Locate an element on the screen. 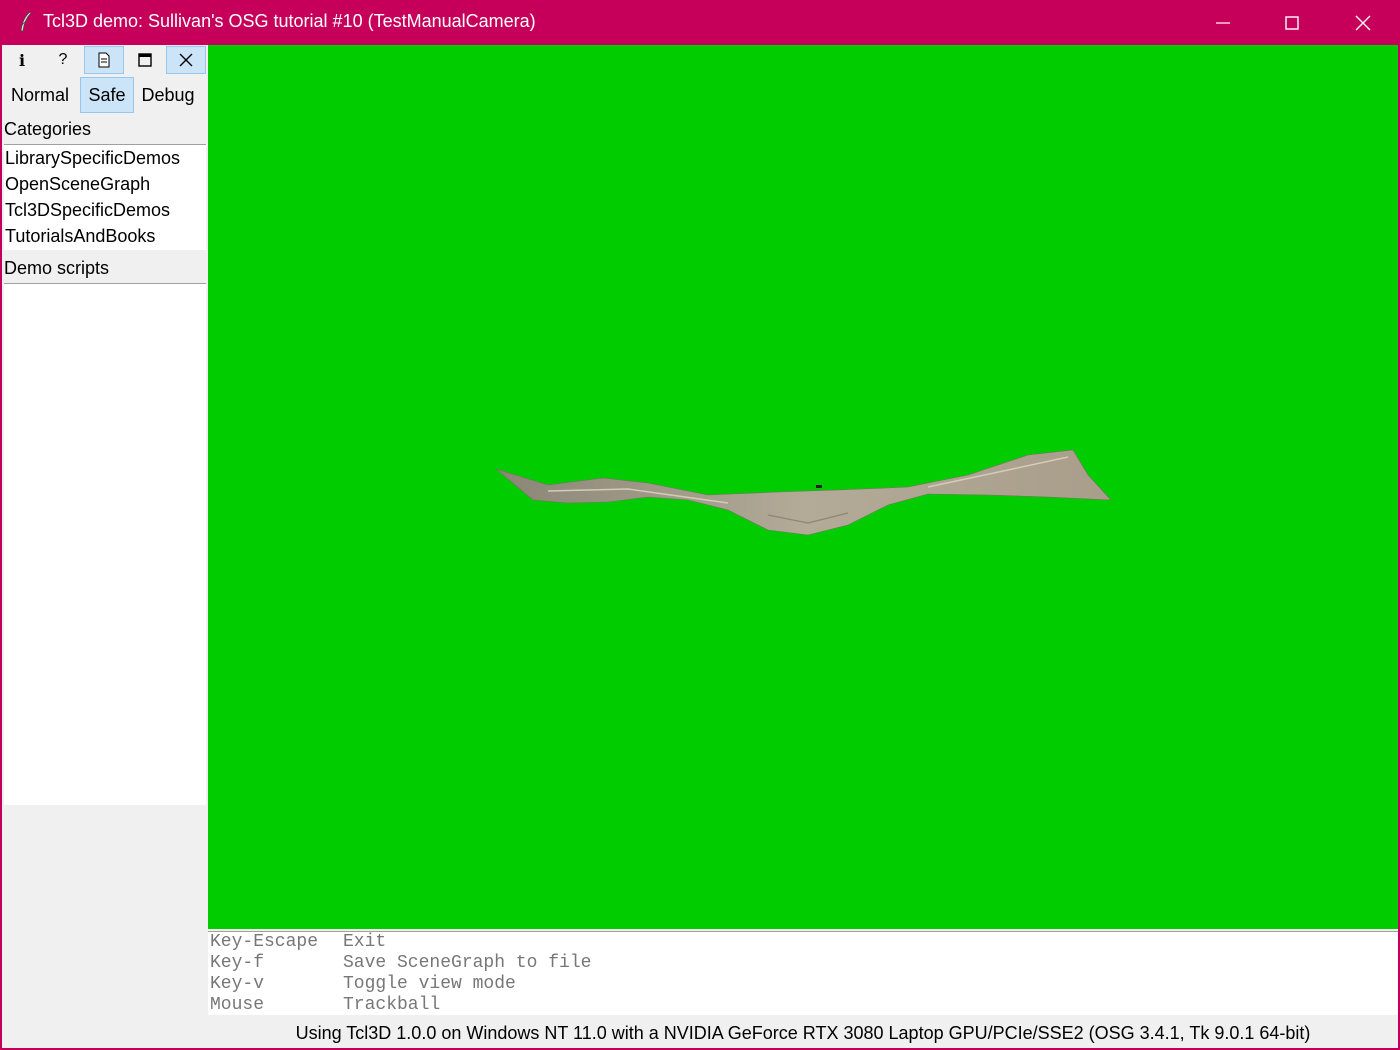  minimize-button is located at coordinates (1223, 22).